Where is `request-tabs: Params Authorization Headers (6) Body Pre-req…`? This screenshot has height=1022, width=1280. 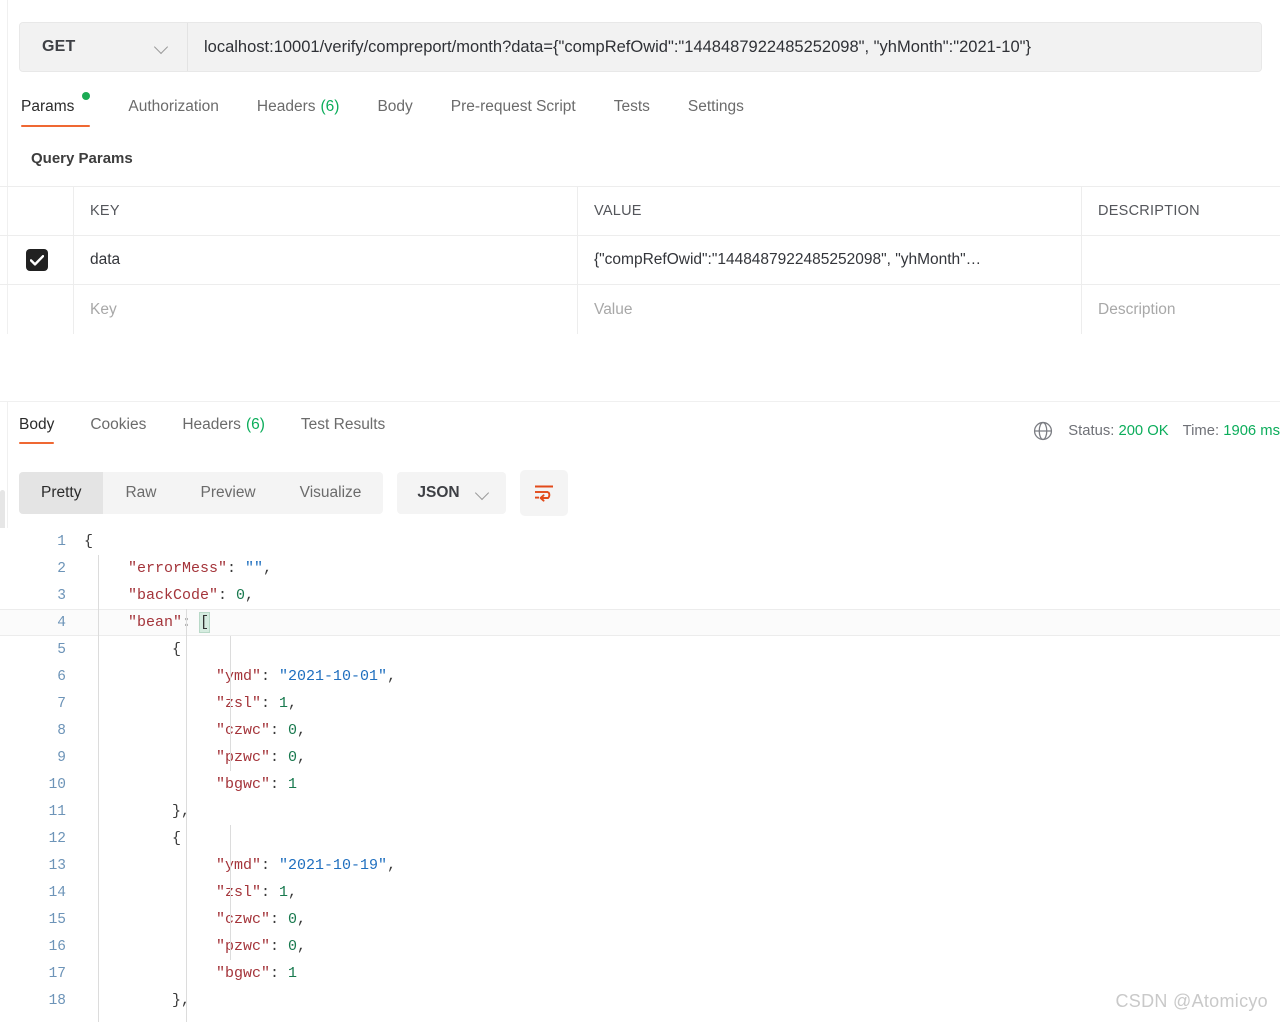
request-tabs: Params Authorization Headers (6) Body Pre-req… is located at coordinates (640, 113).